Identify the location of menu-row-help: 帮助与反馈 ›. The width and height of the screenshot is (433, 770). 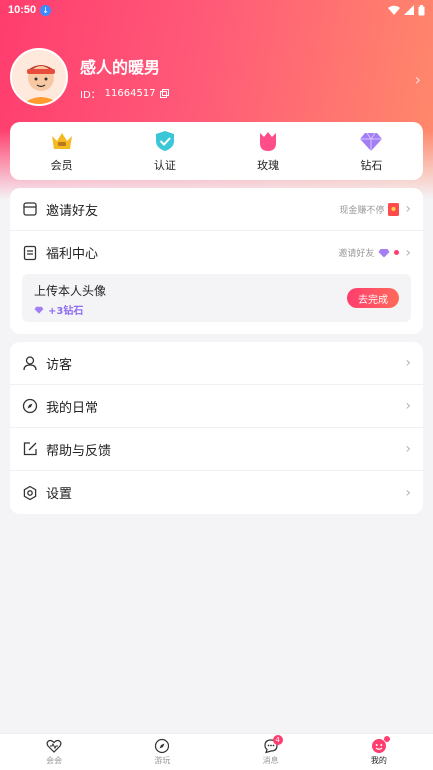
(216, 449).